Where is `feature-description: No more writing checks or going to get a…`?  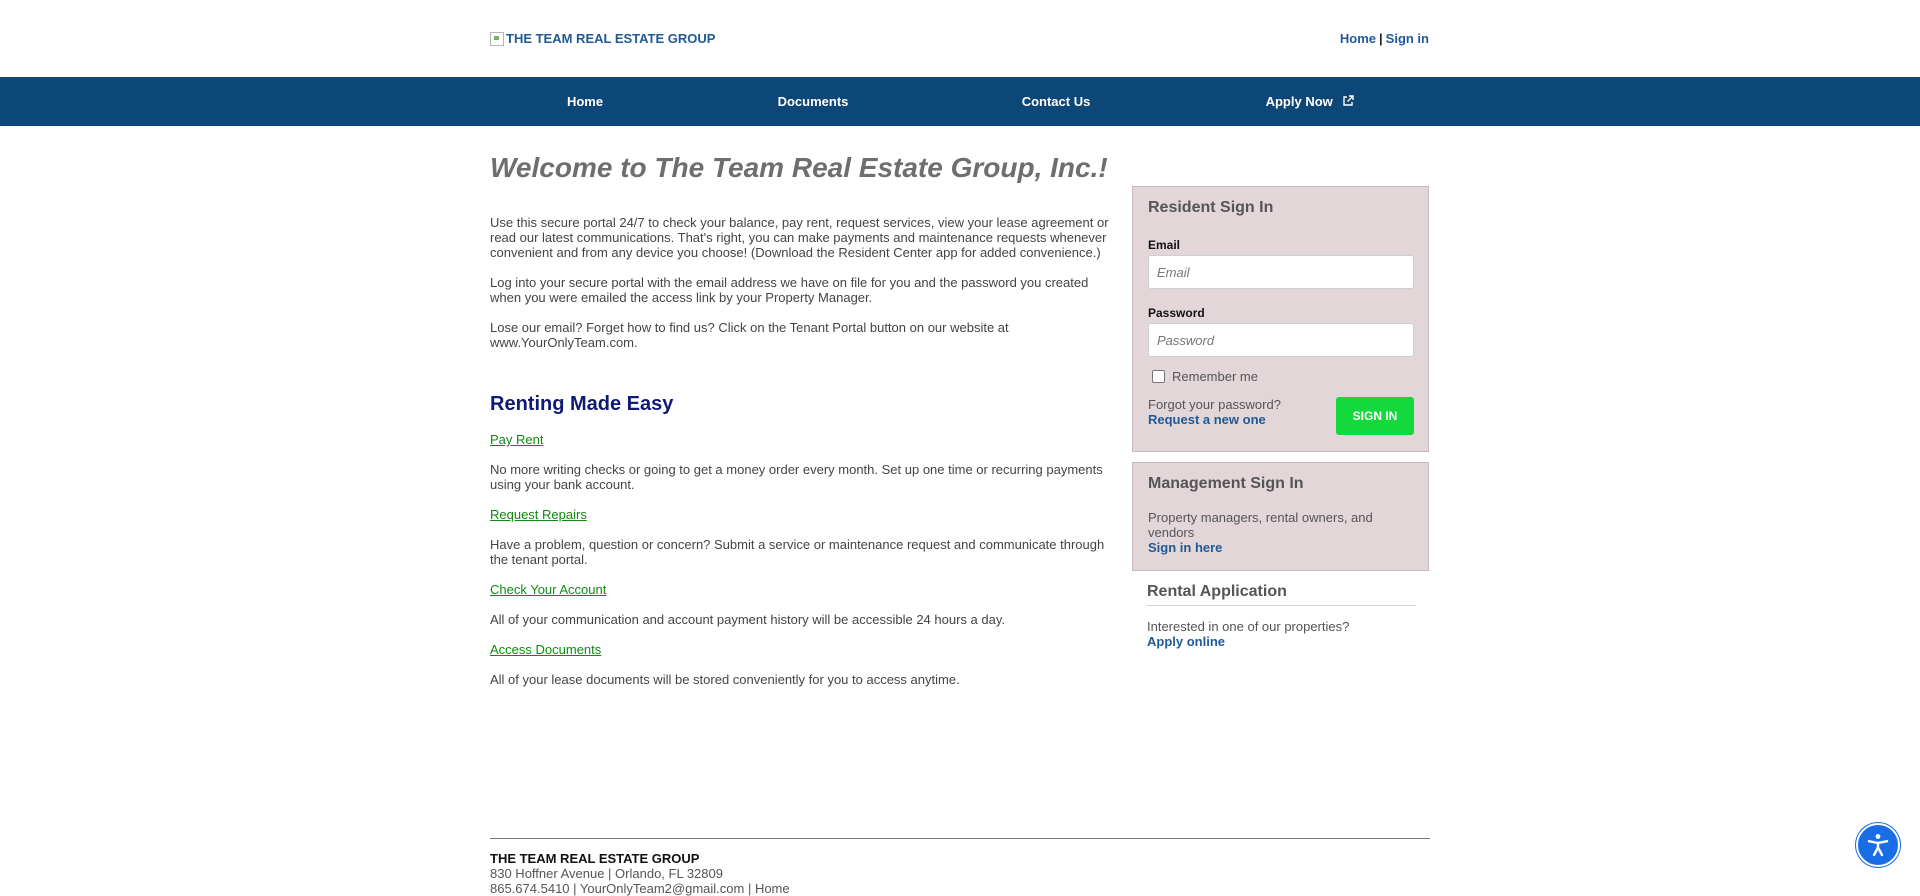 feature-description: No more writing checks or going to get a… is located at coordinates (796, 477).